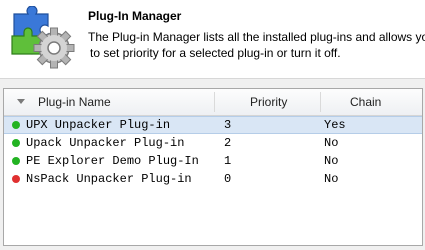 The width and height of the screenshot is (425, 250). Describe the element at coordinates (335, 125) in the screenshot. I see `plugin-chain: Yes` at that location.